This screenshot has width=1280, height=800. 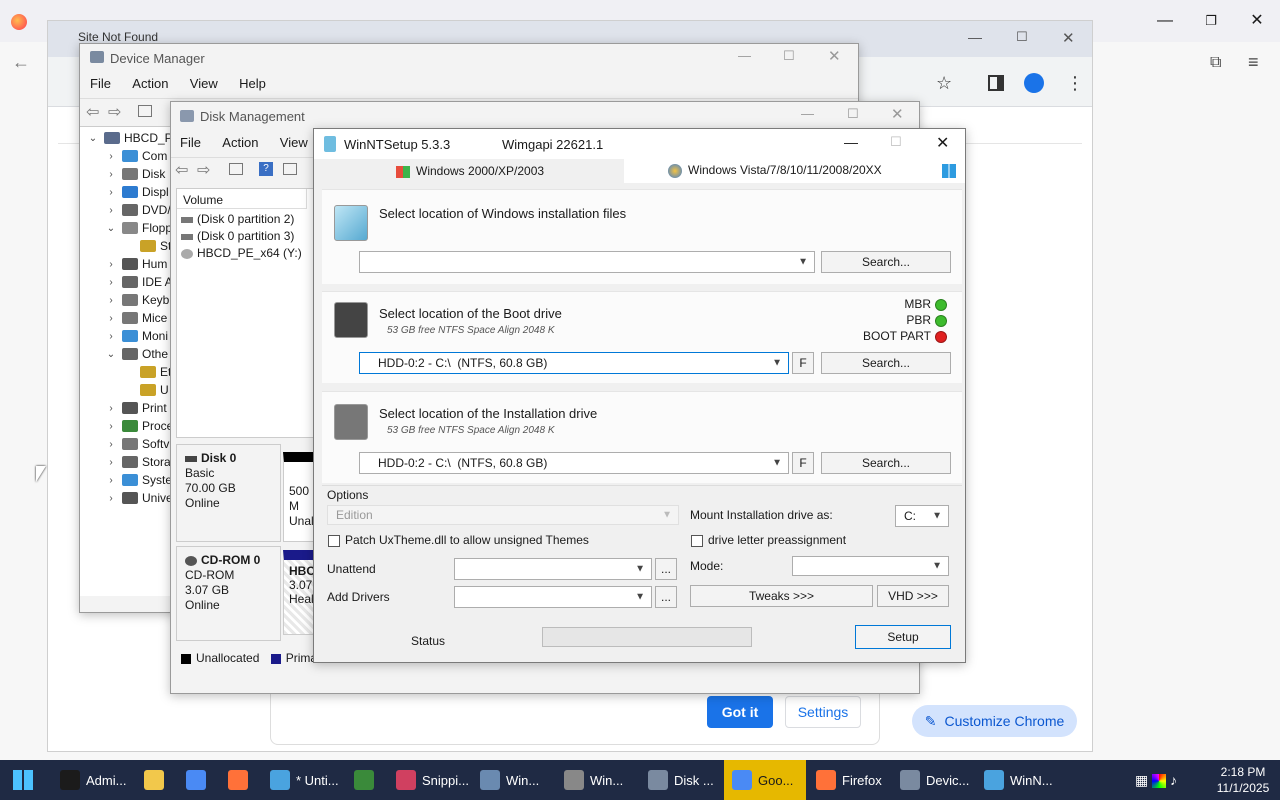 What do you see at coordinates (135, 264) in the screenshot?
I see `device-tree-item: › Hum` at bounding box center [135, 264].